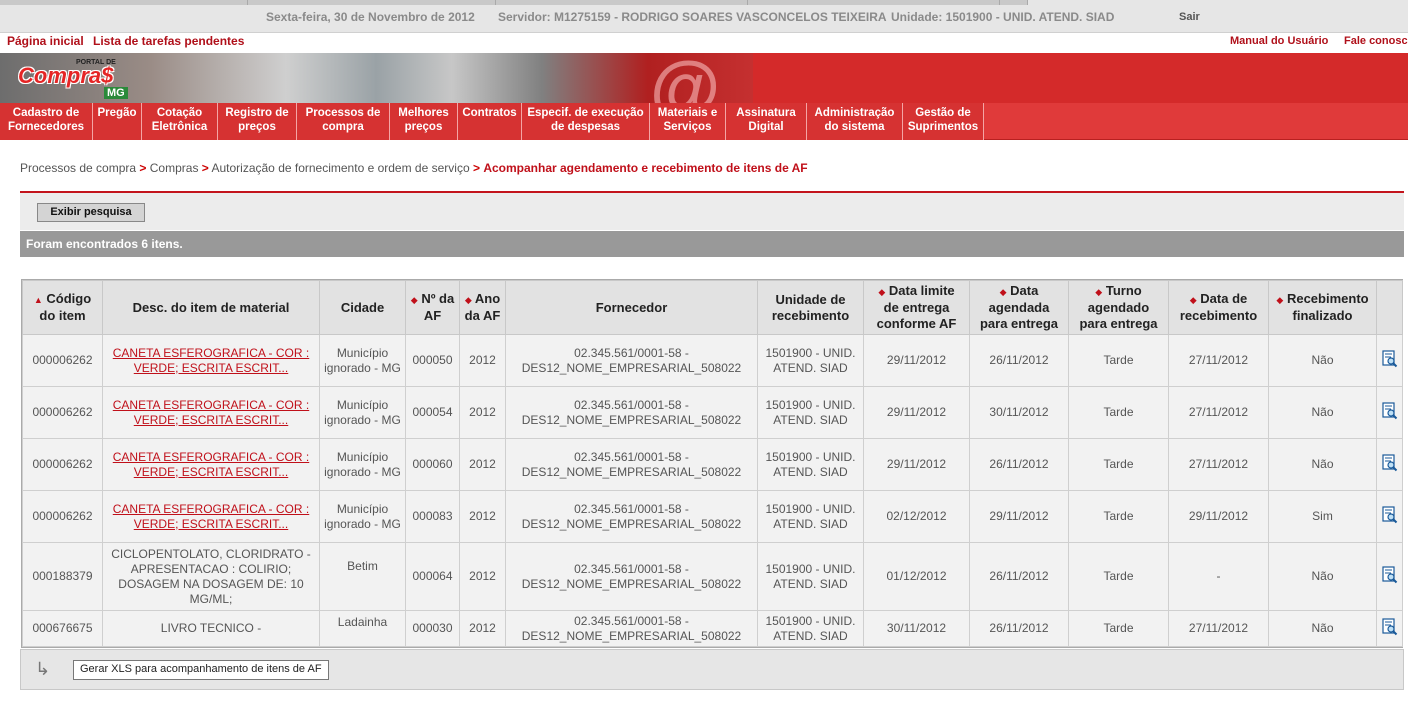  I want to click on home-link: Página inicial, so click(45, 41).